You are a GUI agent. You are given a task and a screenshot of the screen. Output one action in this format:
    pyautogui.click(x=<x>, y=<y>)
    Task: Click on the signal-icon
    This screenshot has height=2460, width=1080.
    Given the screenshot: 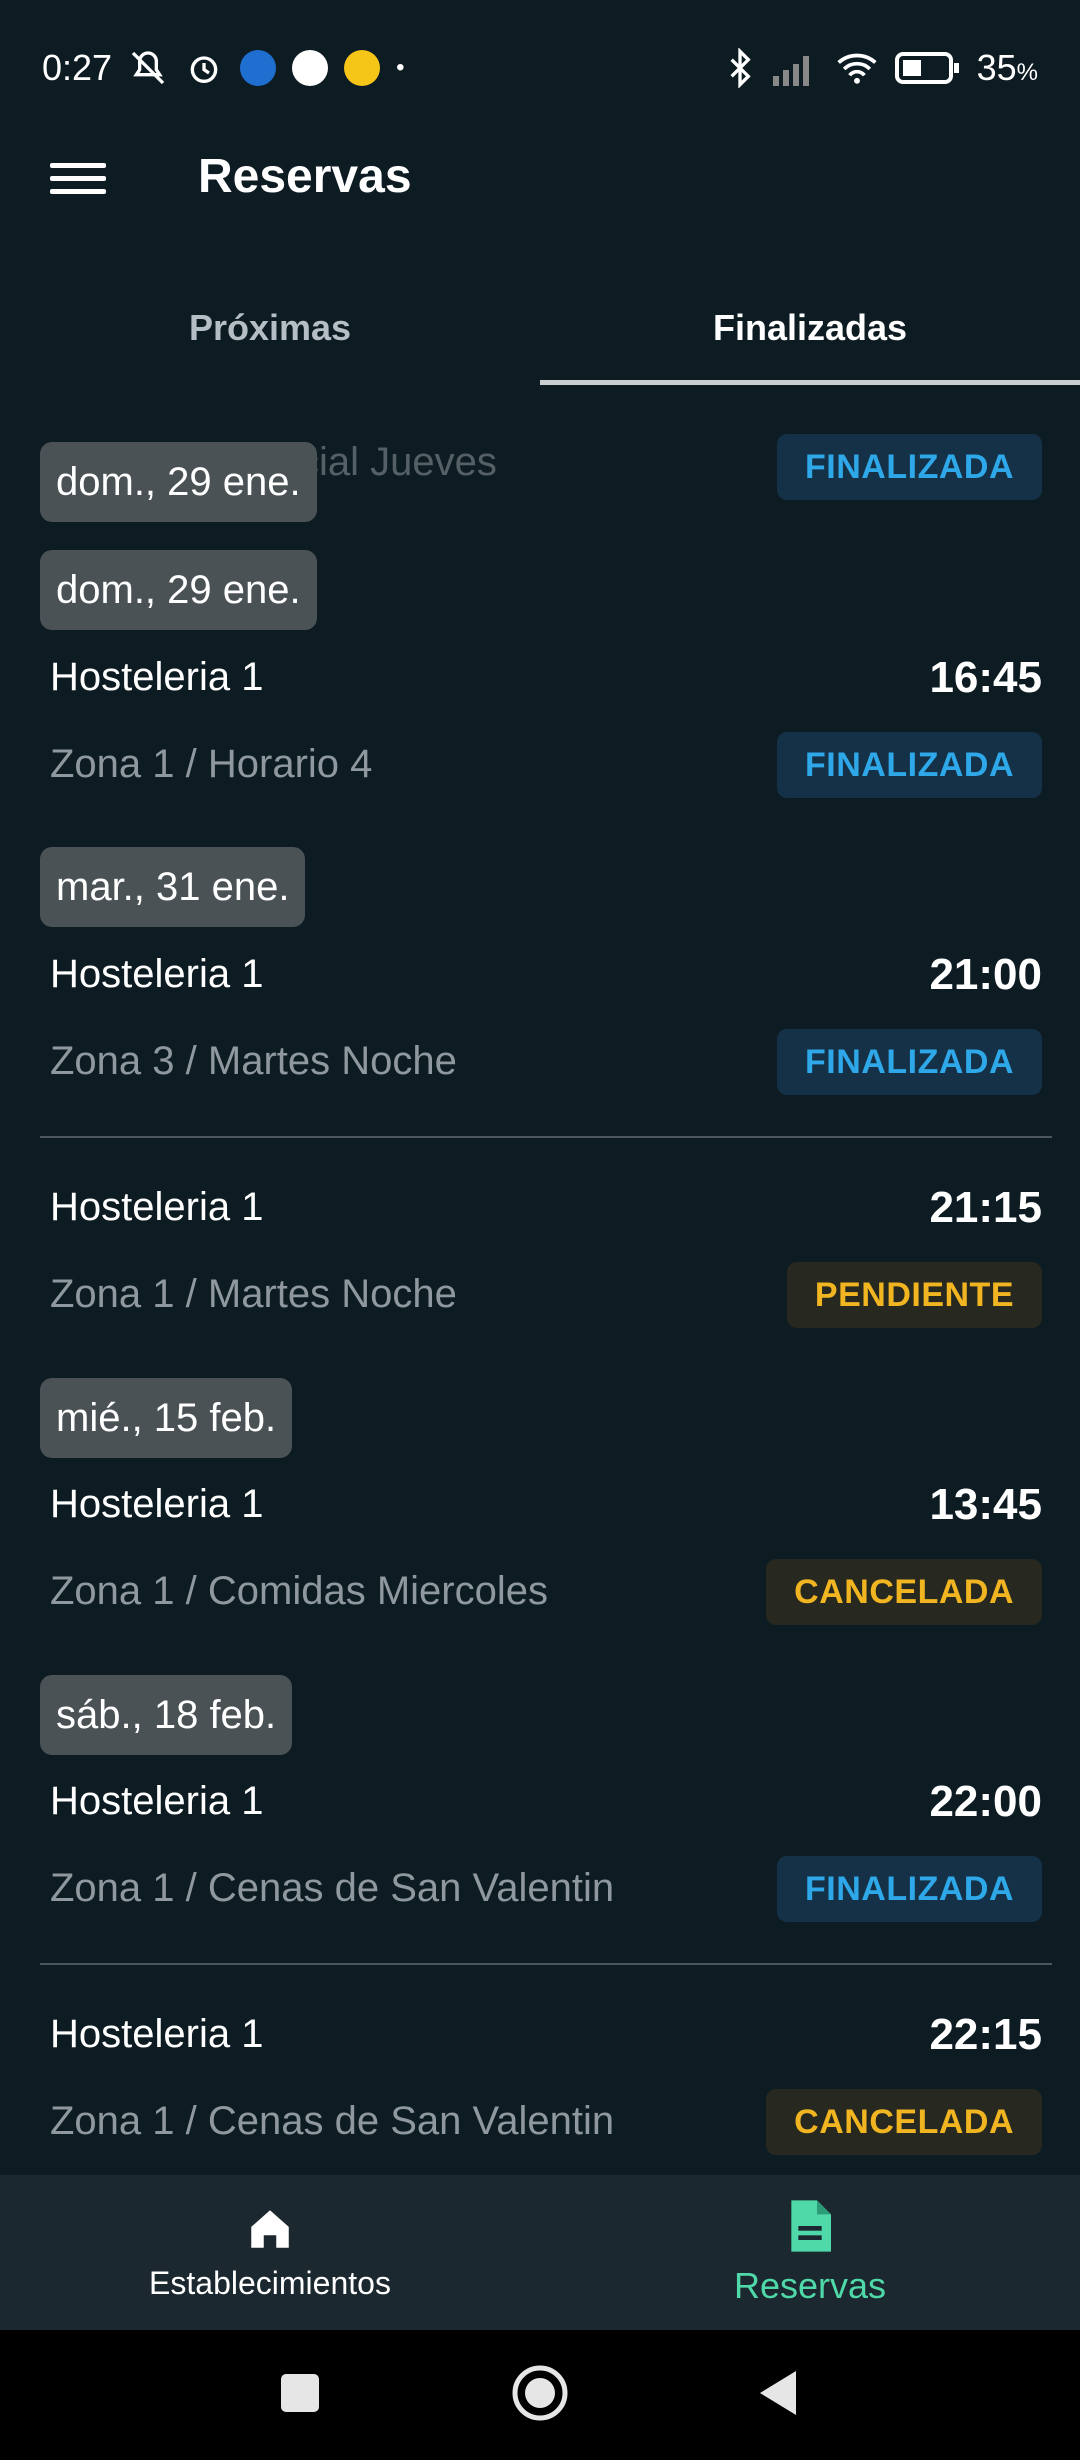 What is the action you would take?
    pyautogui.click(x=795, y=68)
    